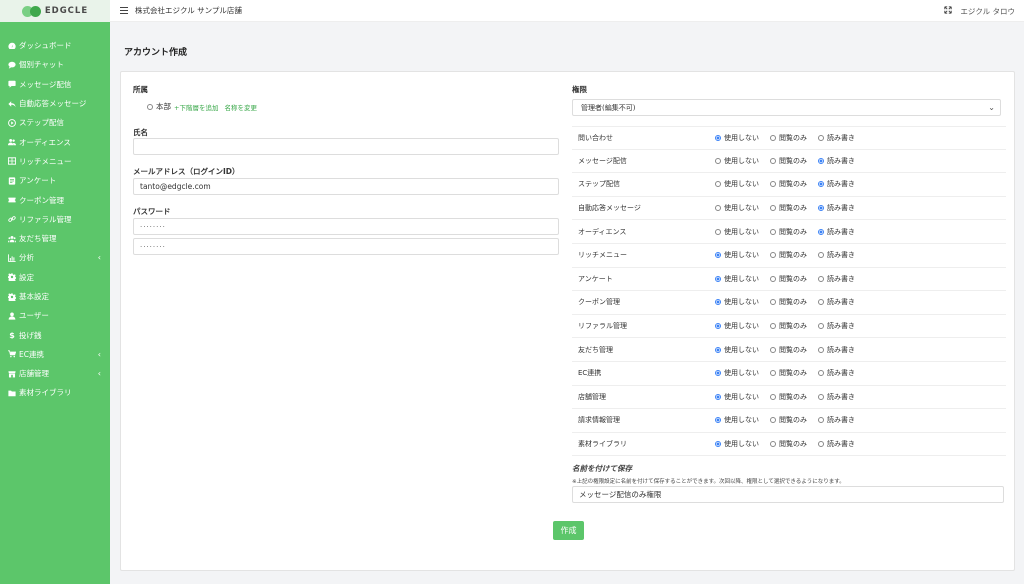  Describe the element at coordinates (55, 373) in the screenshot. I see `sidebar-item: 店舗管理 ‹` at that location.